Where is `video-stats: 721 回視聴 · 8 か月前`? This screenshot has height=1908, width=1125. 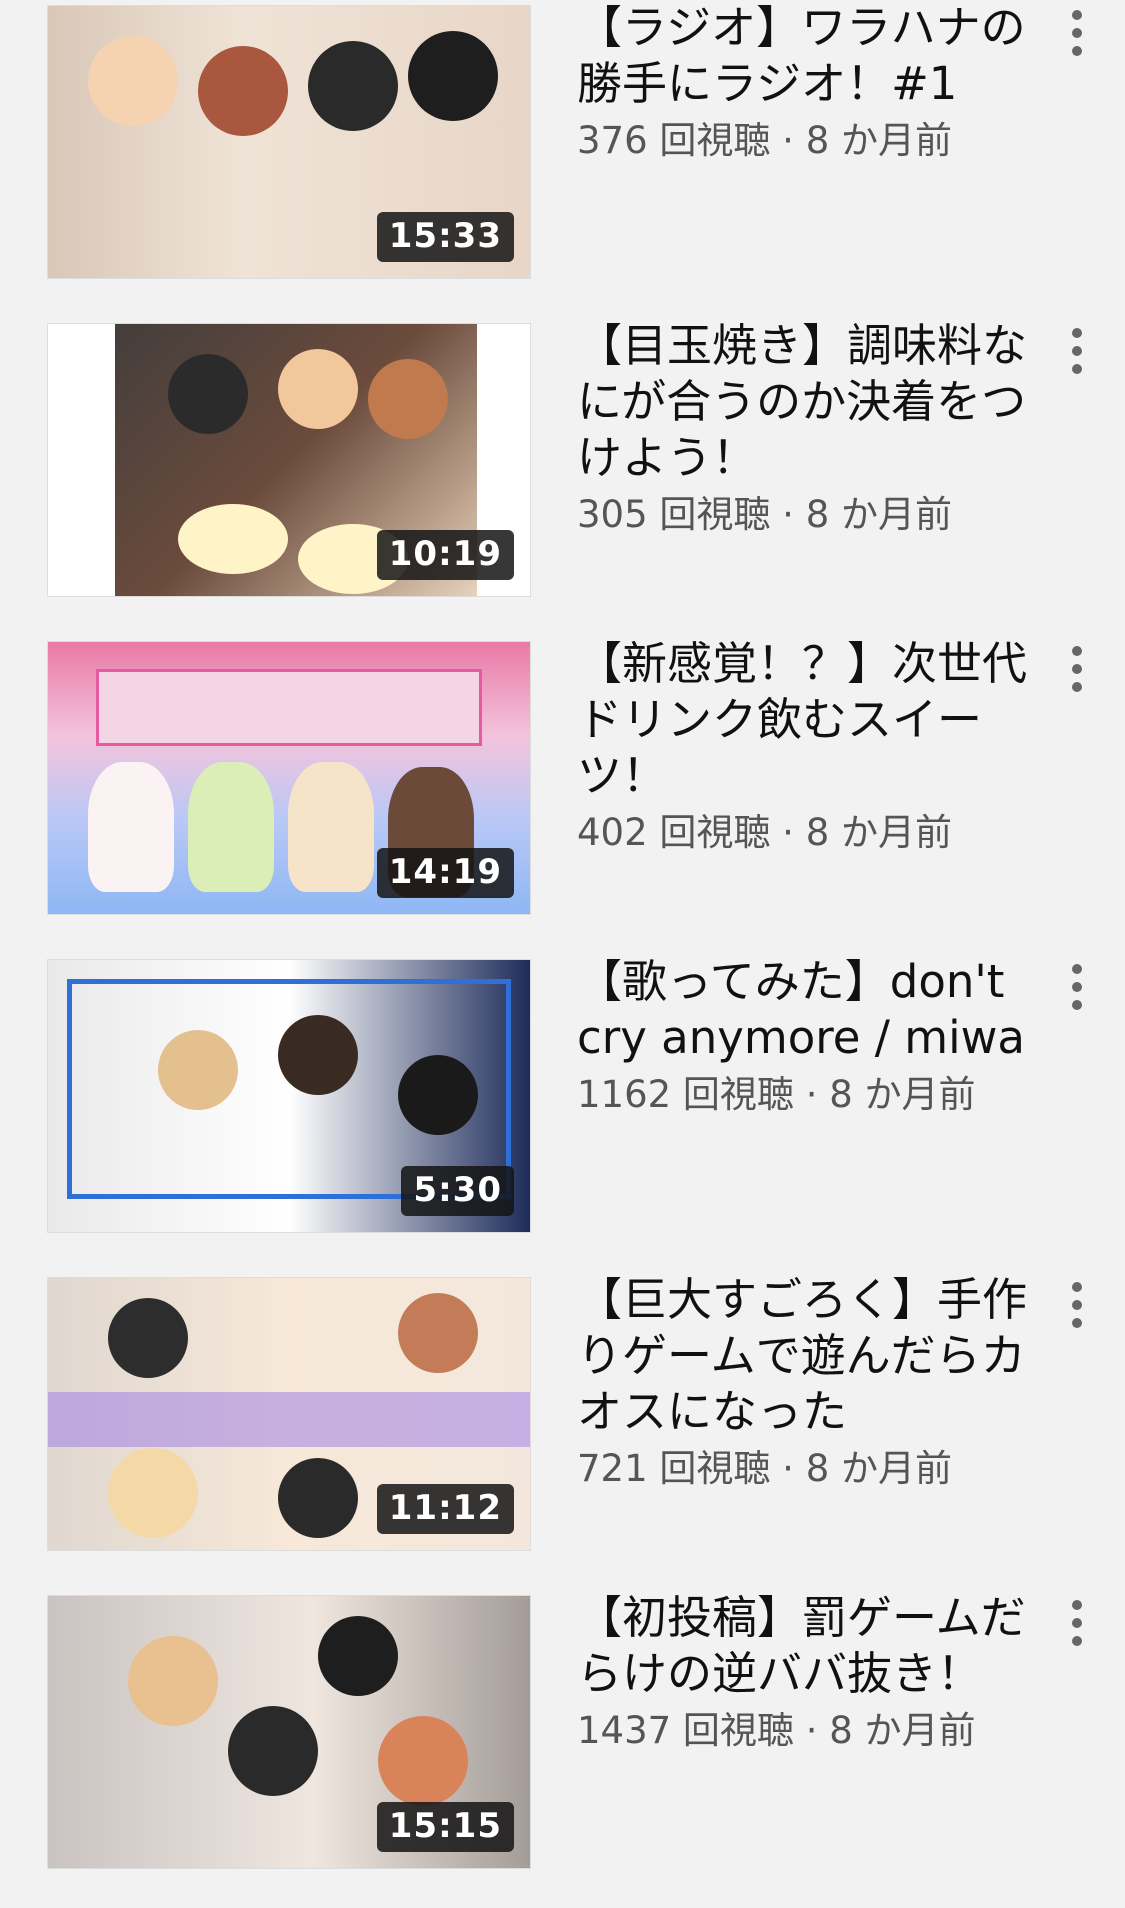
video-stats: 721 回視聴 · 8 か月前 is located at coordinates (802, 1469).